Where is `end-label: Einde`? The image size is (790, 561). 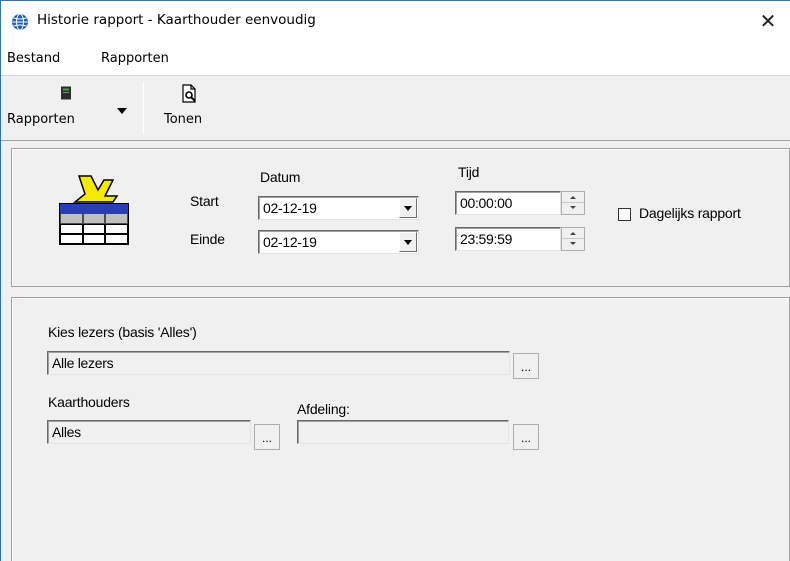
end-label: Einde is located at coordinates (207, 239).